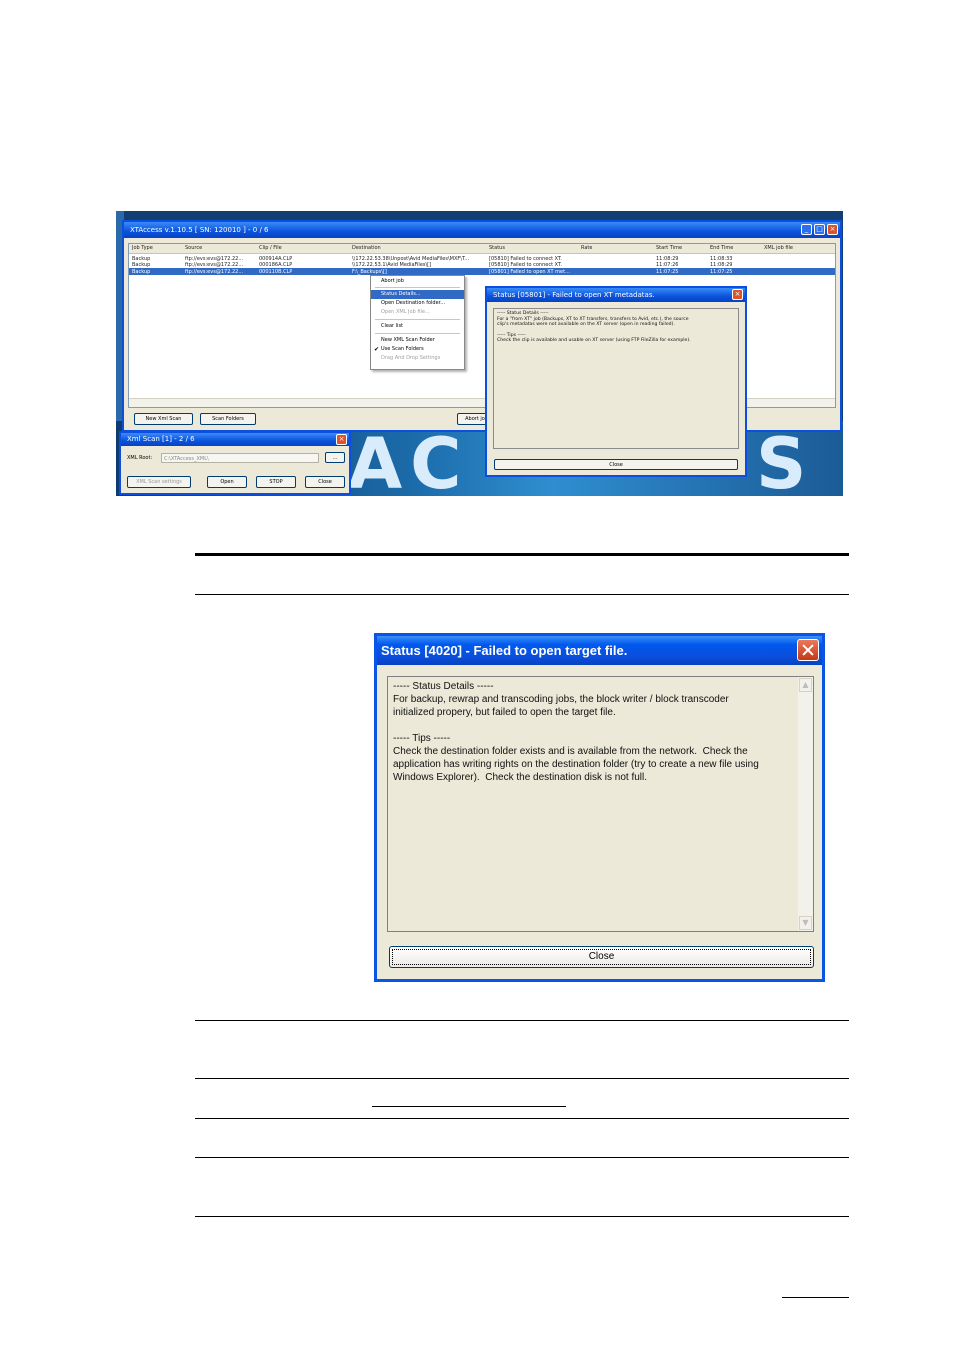  I want to click on cell-job-type: Backup, so click(141, 272).